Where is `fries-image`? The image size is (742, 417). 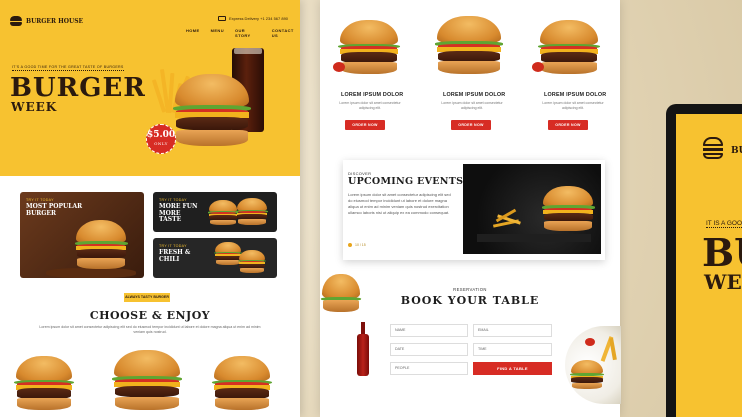
fries-image is located at coordinates (507, 218).